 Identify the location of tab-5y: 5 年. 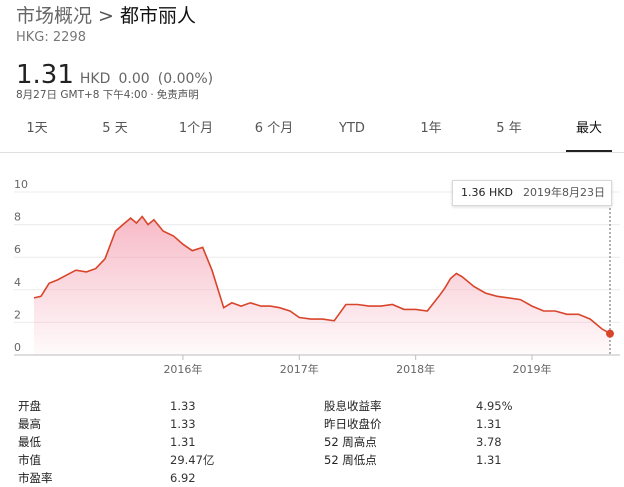
(509, 130).